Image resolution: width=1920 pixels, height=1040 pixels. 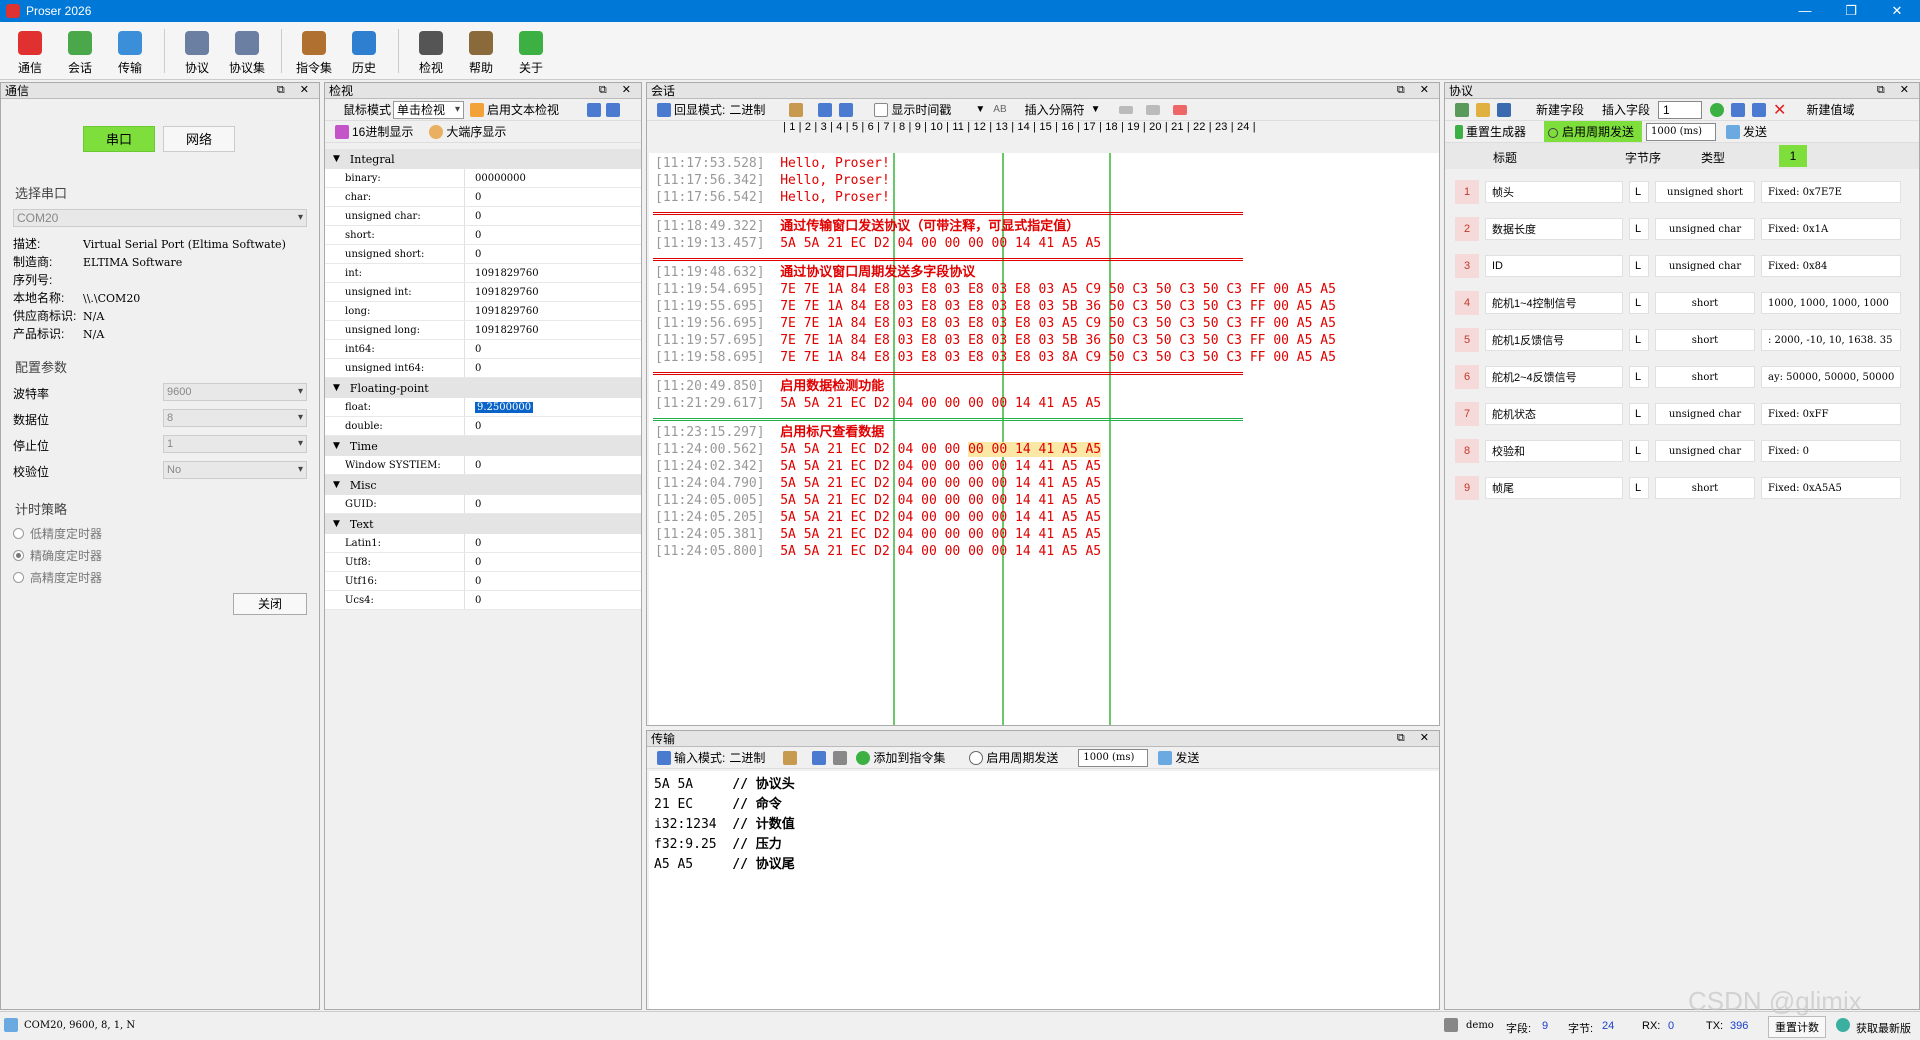 What do you see at coordinates (476, 131) in the screenshot?
I see `big-endian-label: 大端序显示` at bounding box center [476, 131].